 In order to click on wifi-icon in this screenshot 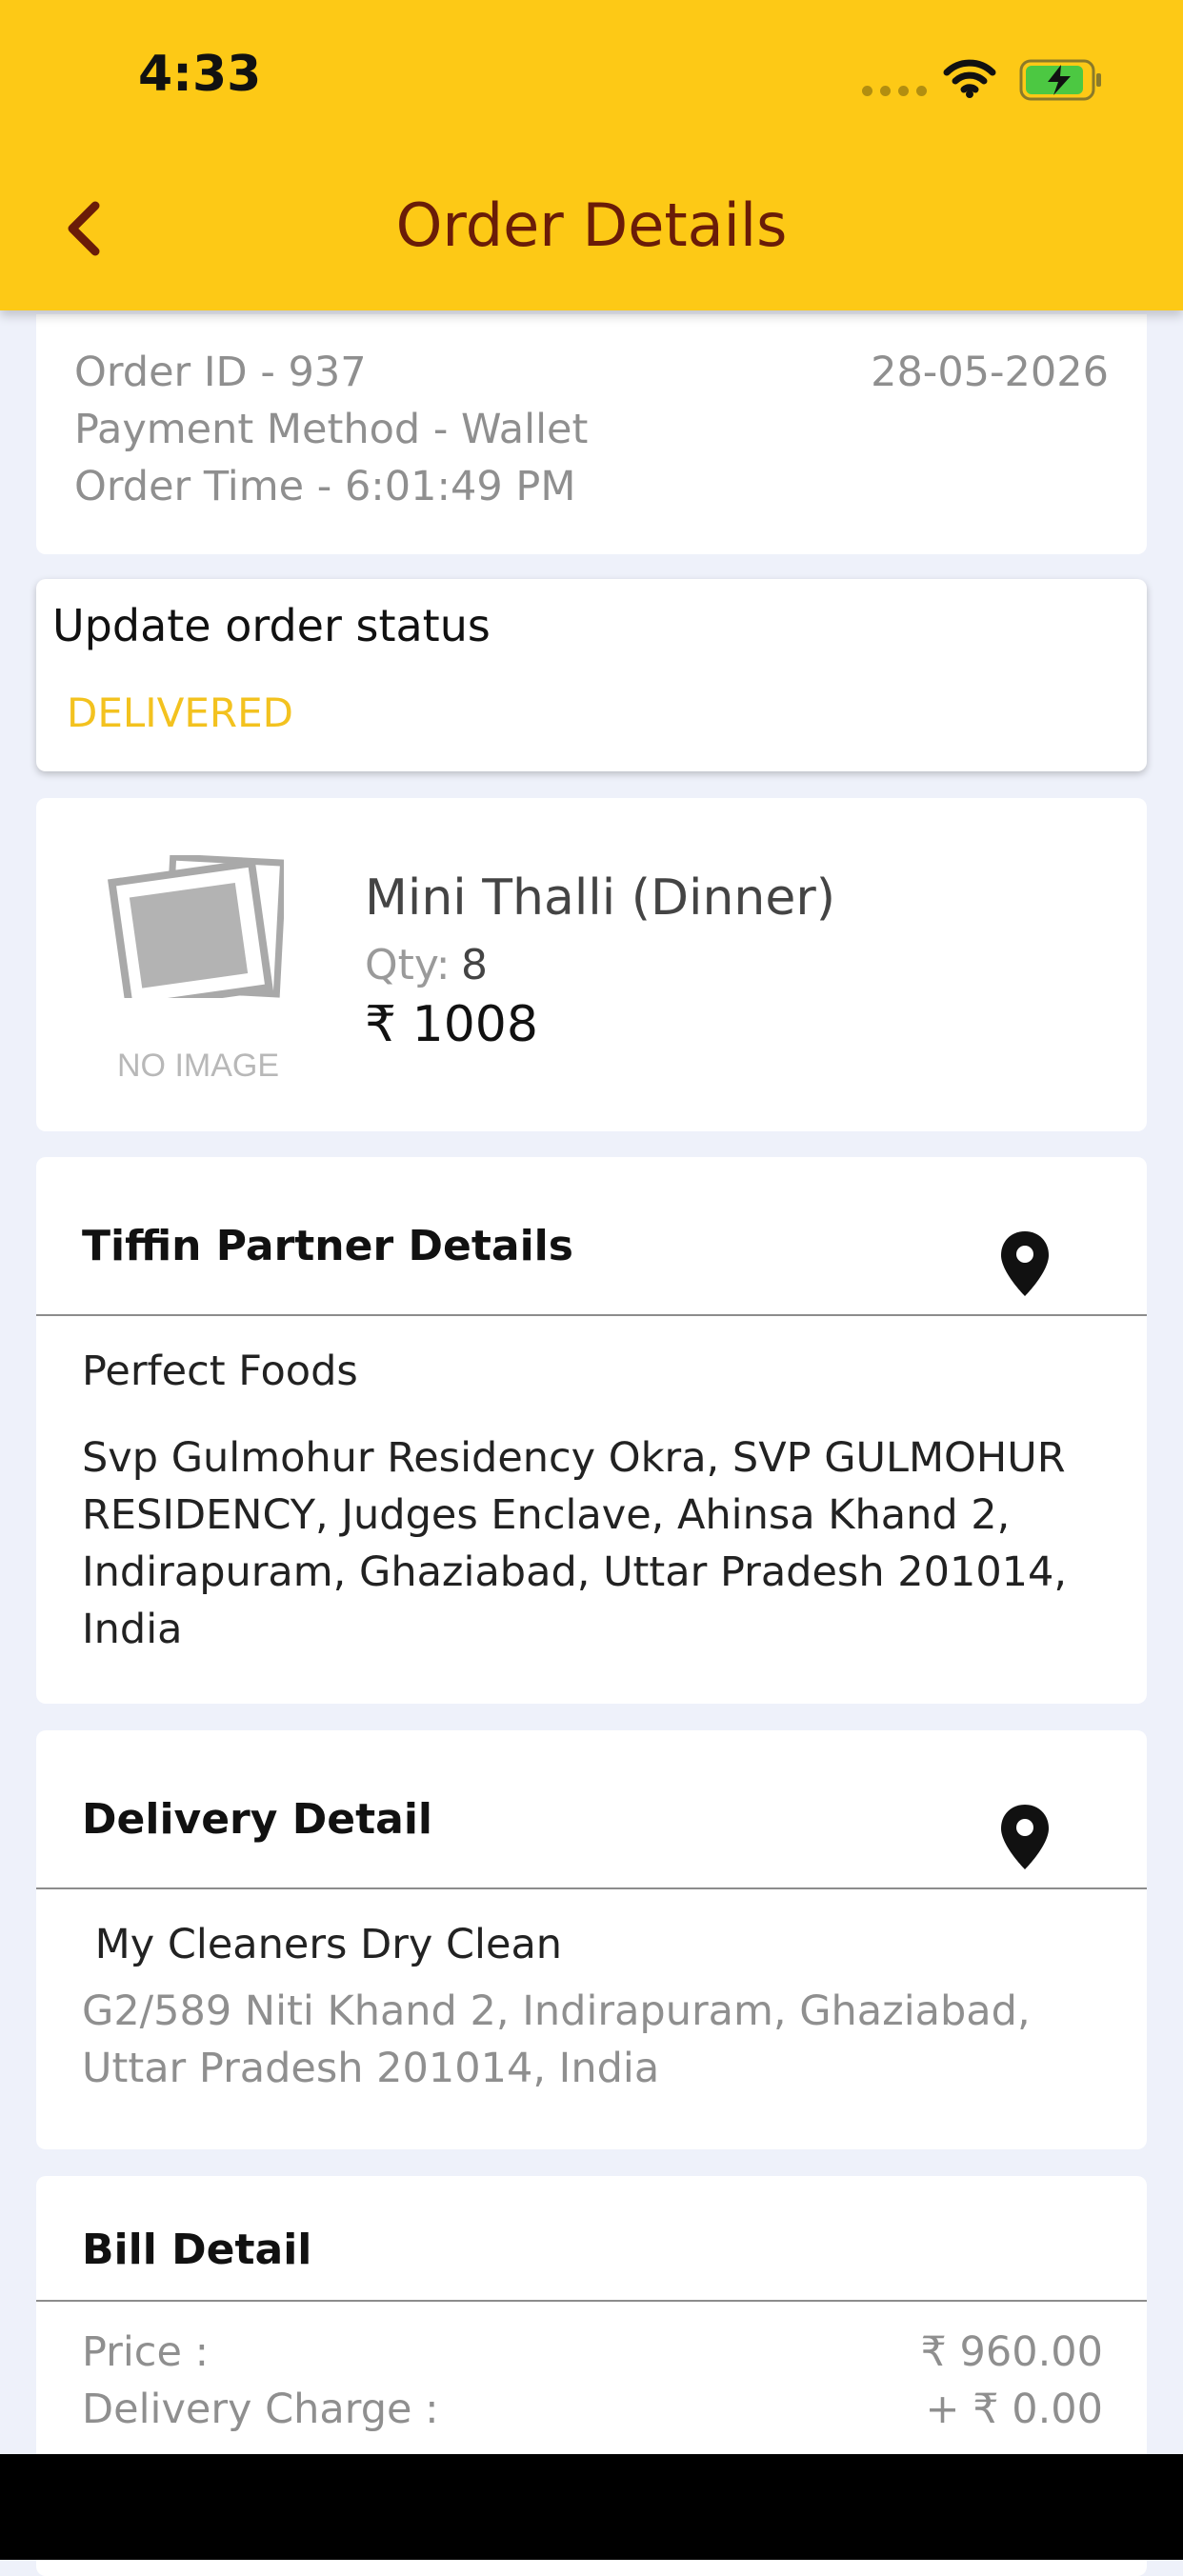, I will do `click(969, 78)`.